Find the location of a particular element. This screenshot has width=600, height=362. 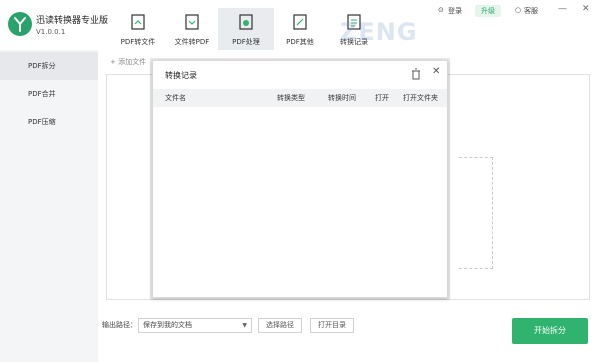

watermark: ZENG is located at coordinates (379, 32).